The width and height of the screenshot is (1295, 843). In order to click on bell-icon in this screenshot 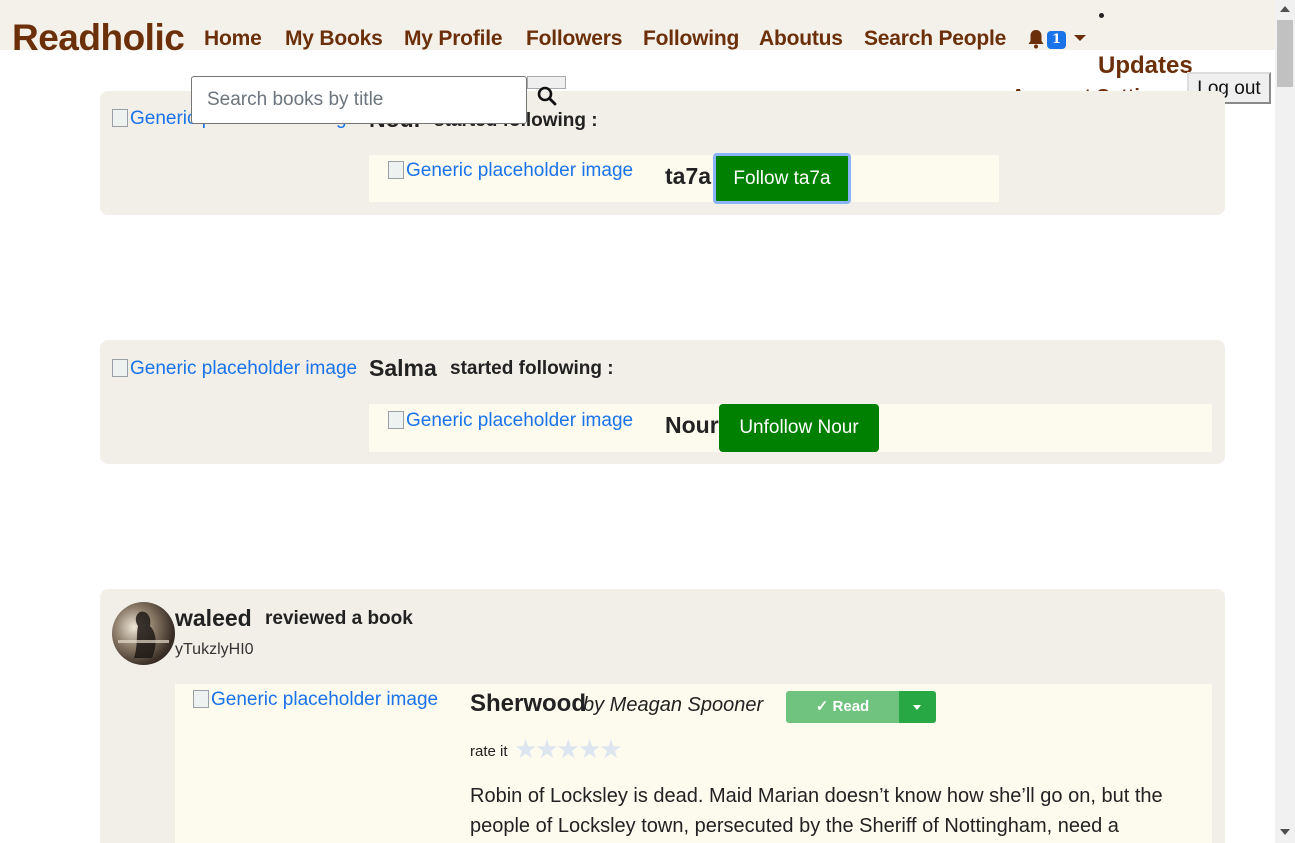, I will do `click(1036, 39)`.